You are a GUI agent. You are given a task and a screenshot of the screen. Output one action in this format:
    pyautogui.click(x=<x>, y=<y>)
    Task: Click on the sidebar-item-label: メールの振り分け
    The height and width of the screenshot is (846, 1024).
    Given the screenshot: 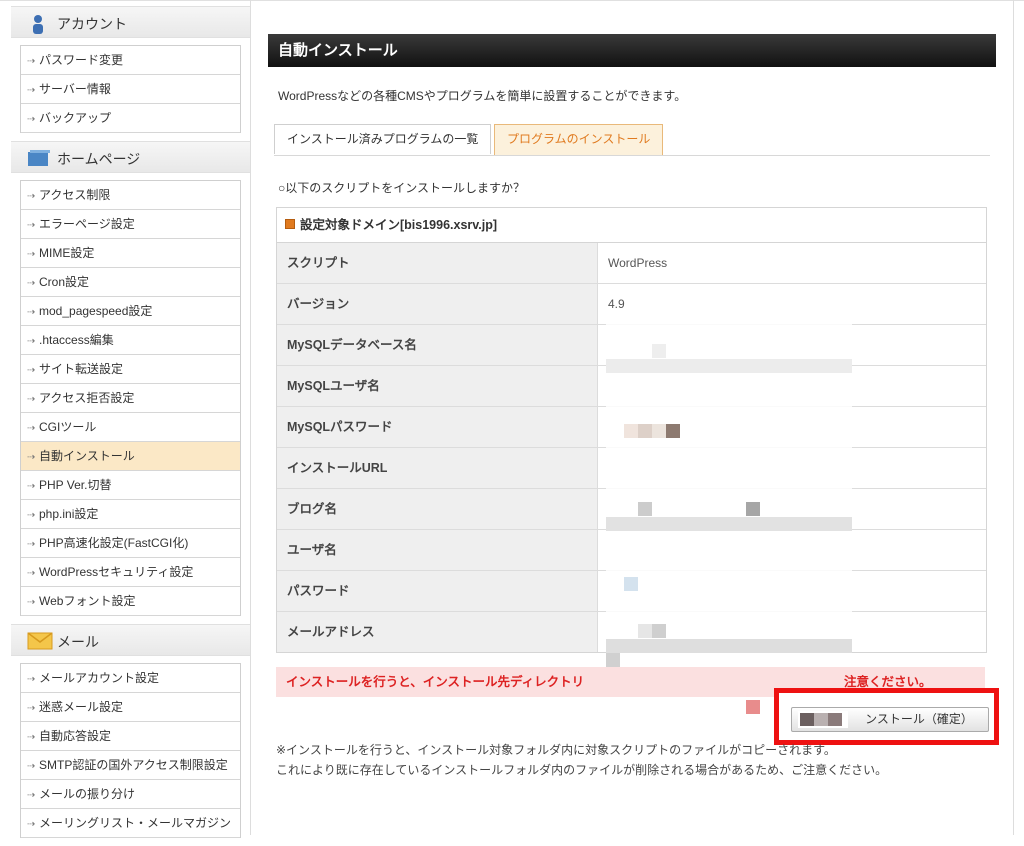 What is the action you would take?
    pyautogui.click(x=87, y=794)
    